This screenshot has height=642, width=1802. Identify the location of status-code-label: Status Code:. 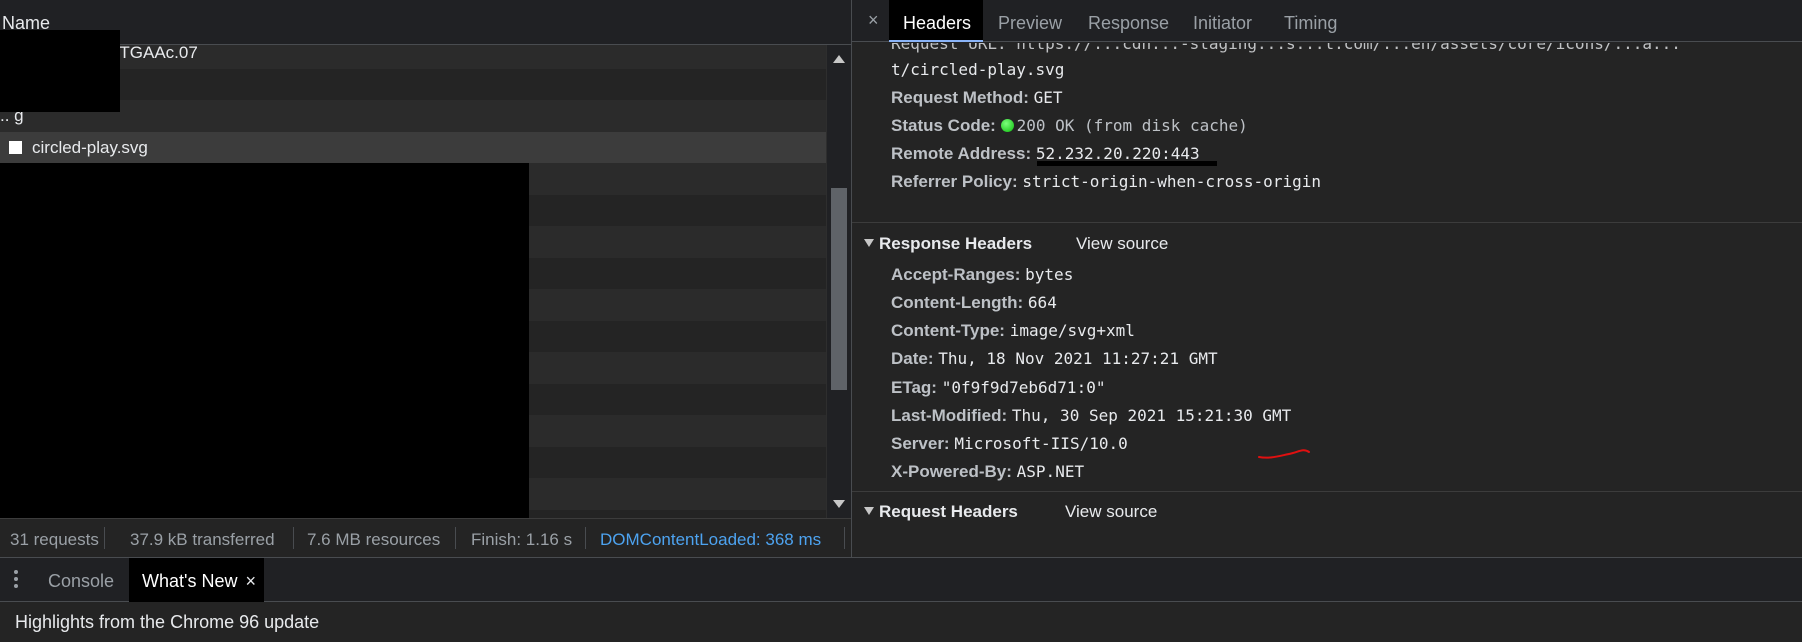
(943, 125).